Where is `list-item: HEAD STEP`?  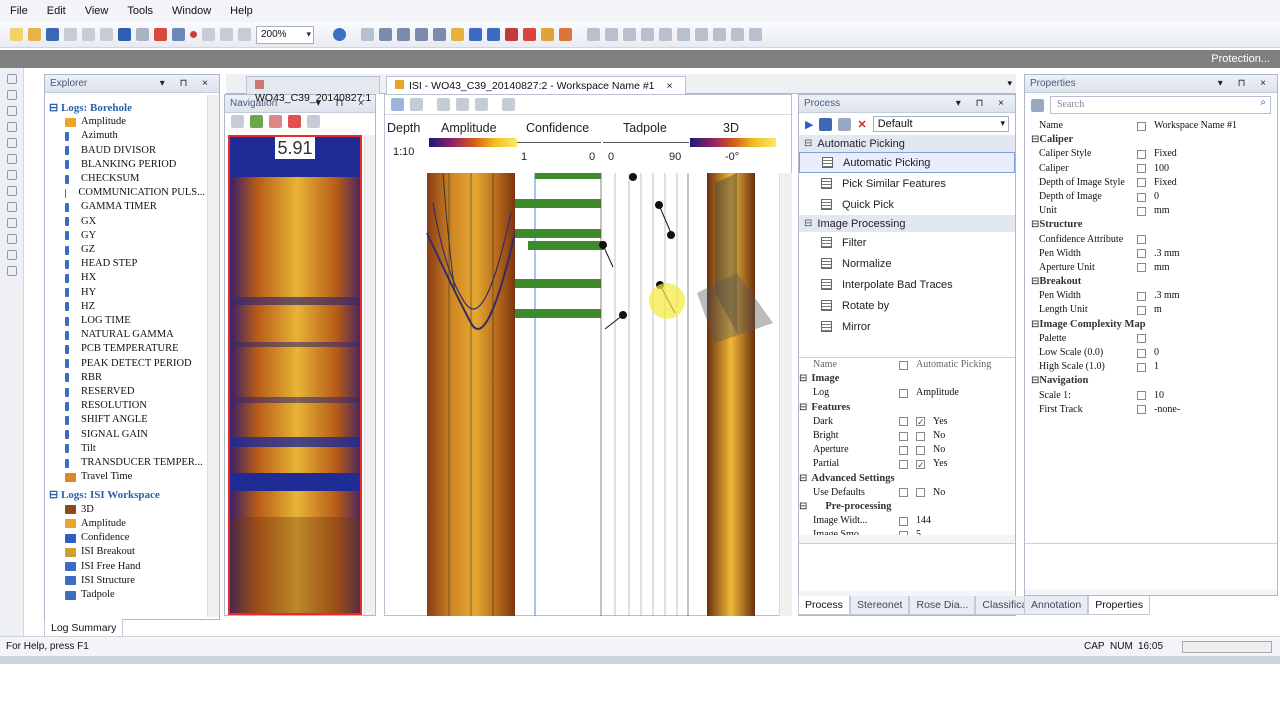 list-item: HEAD STEP is located at coordinates (127, 264).